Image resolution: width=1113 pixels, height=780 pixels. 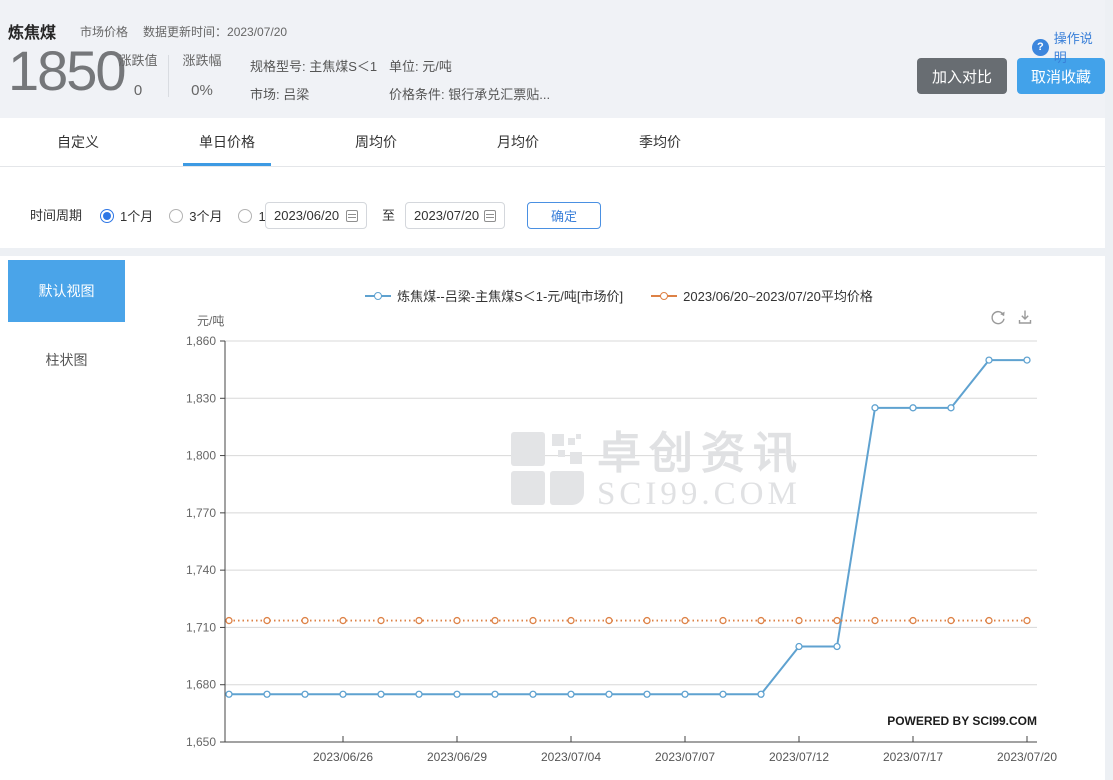 What do you see at coordinates (389, 215) in the screenshot?
I see `date-range-to-label: 至` at bounding box center [389, 215].